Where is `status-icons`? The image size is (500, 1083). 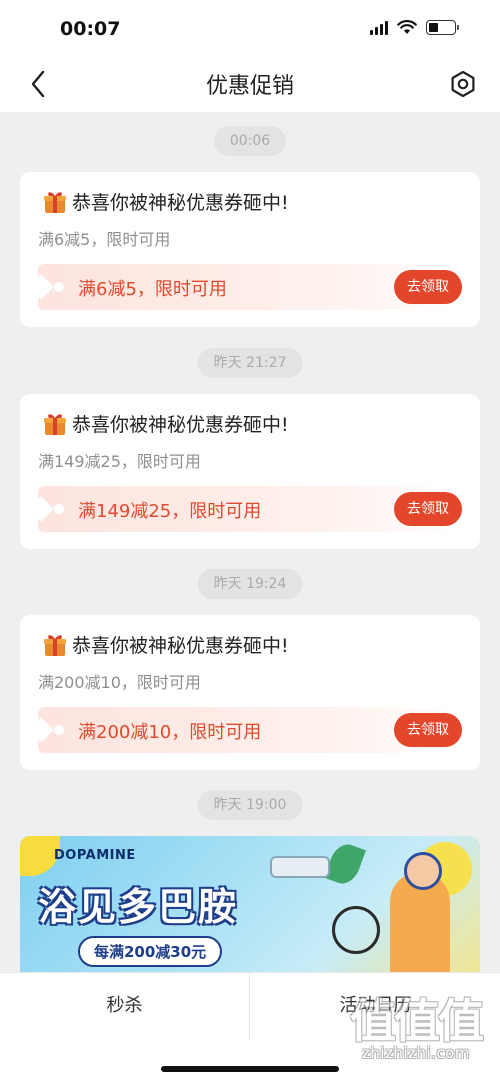 status-icons is located at coordinates (414, 27).